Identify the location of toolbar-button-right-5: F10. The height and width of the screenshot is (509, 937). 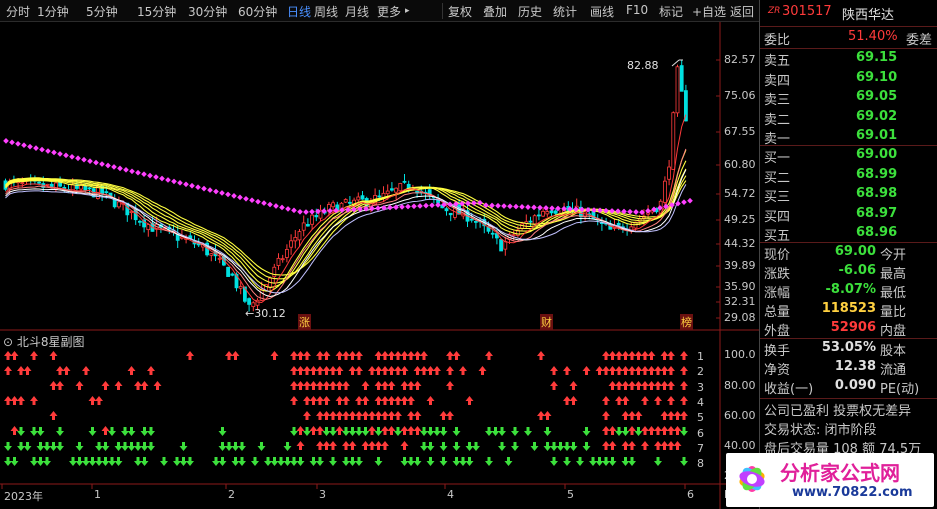
(637, 10).